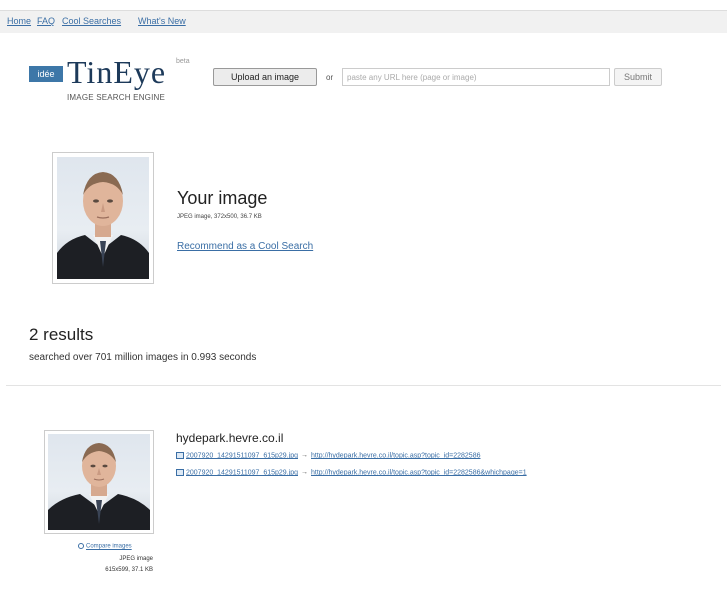 Image resolution: width=727 pixels, height=603 pixels. I want to click on your-image-meta: JPEG image, 372x500, 36.7 KB, so click(219, 217).